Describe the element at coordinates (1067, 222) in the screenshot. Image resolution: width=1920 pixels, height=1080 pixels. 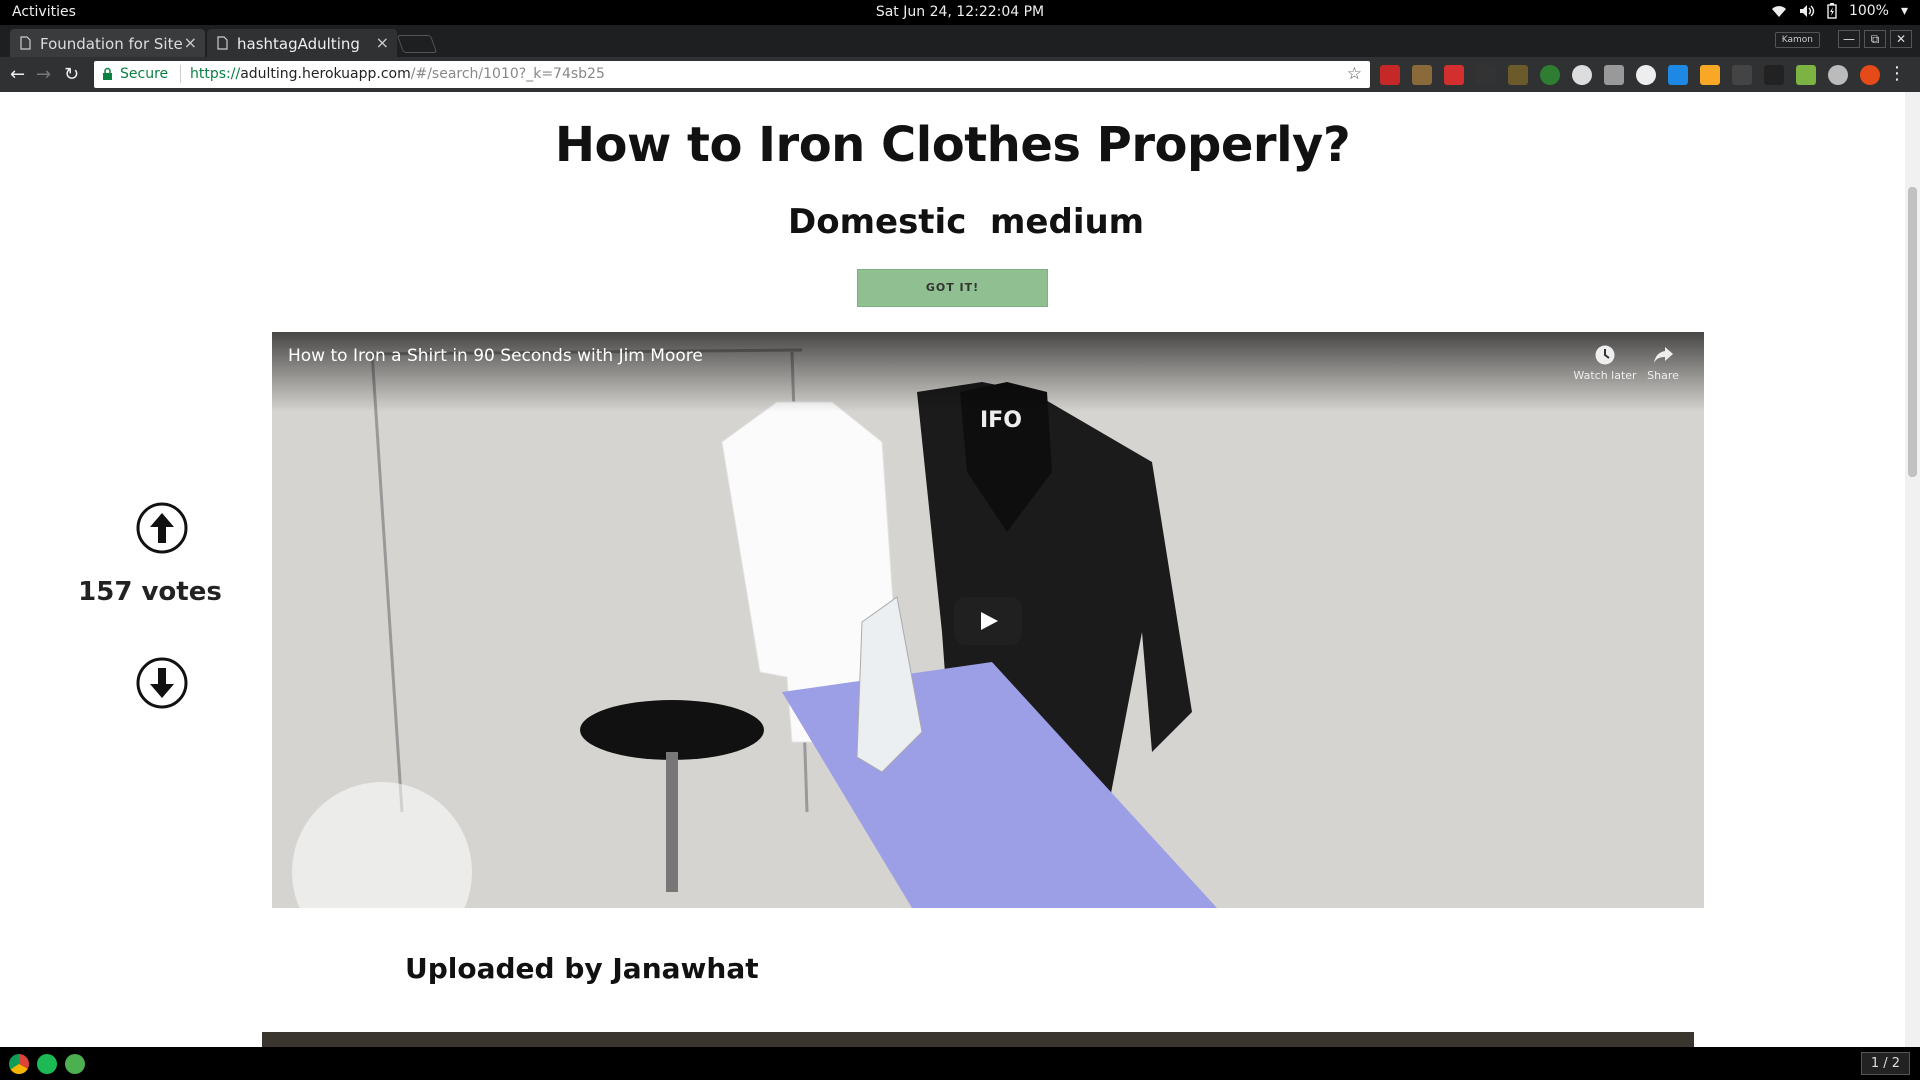
I see `difficulty-label: medium` at that location.